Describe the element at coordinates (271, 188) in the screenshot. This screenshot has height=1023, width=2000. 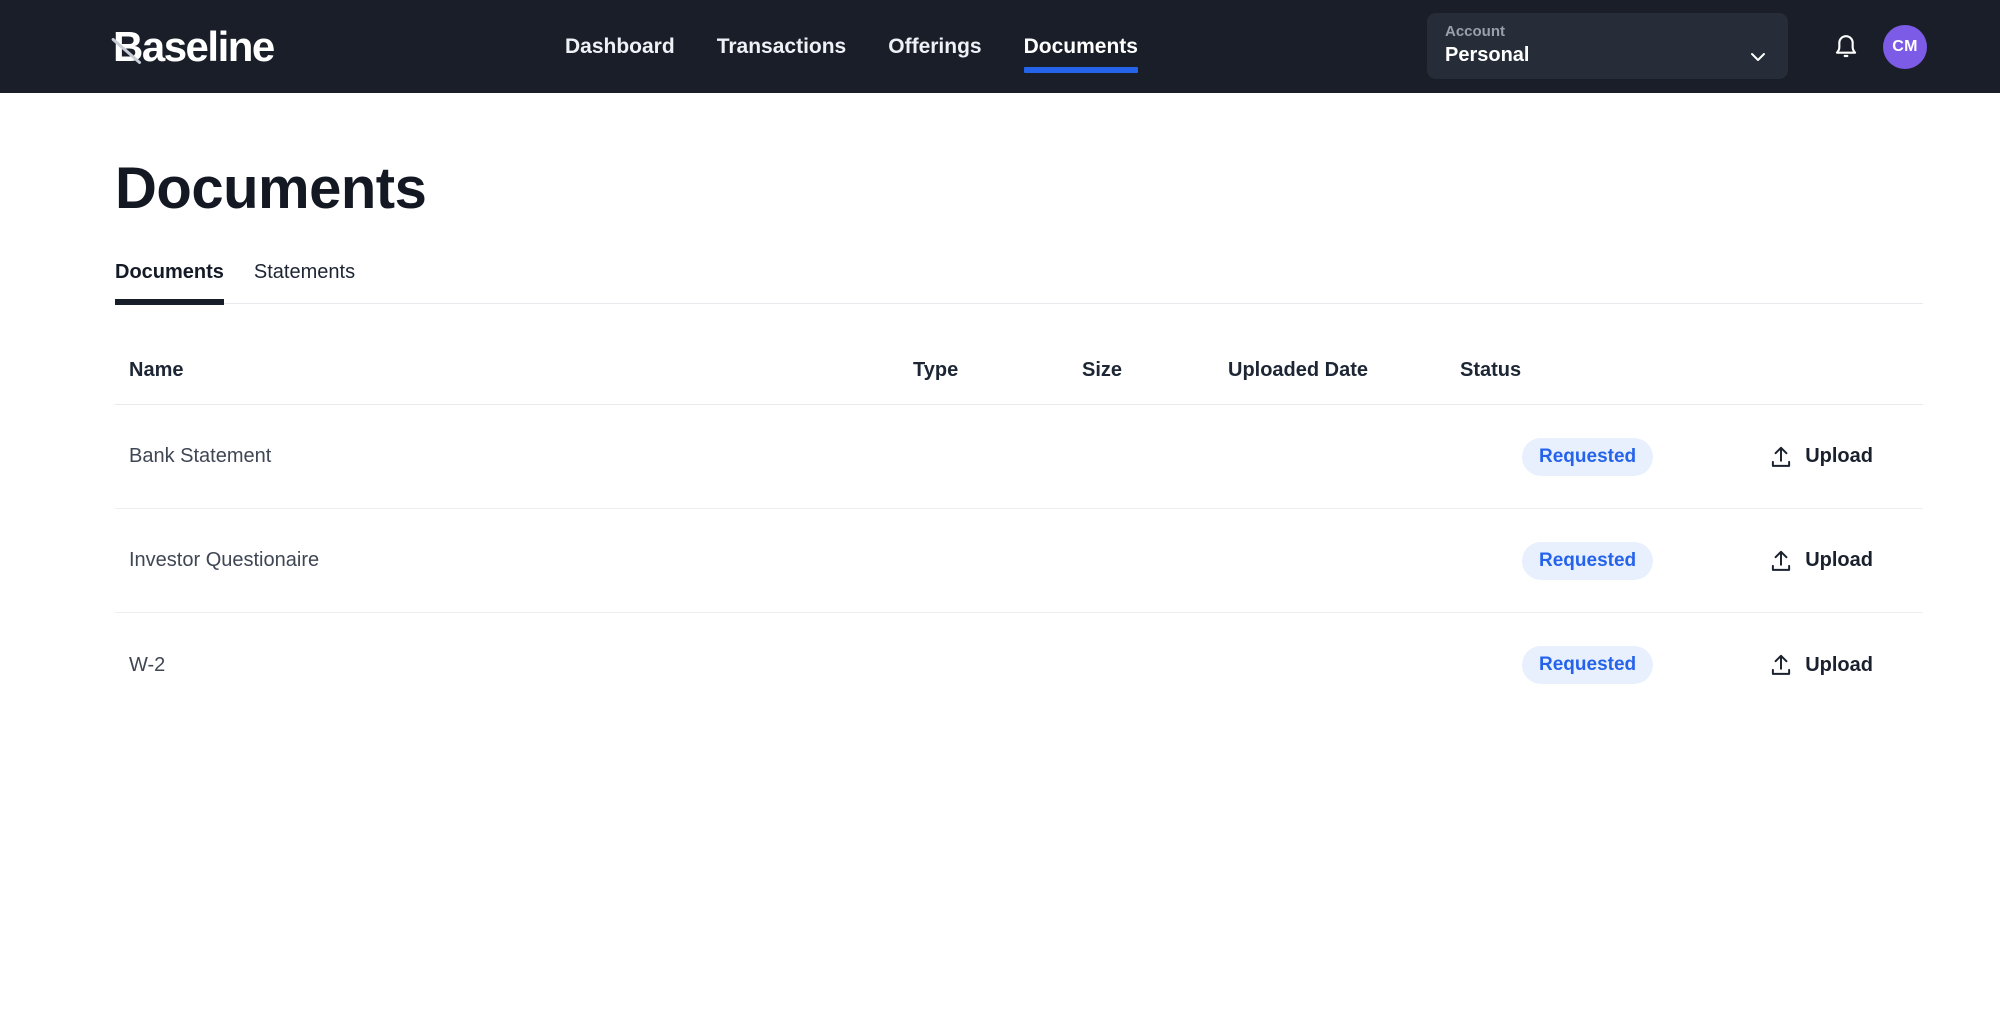
I see `page-title: Documents` at that location.